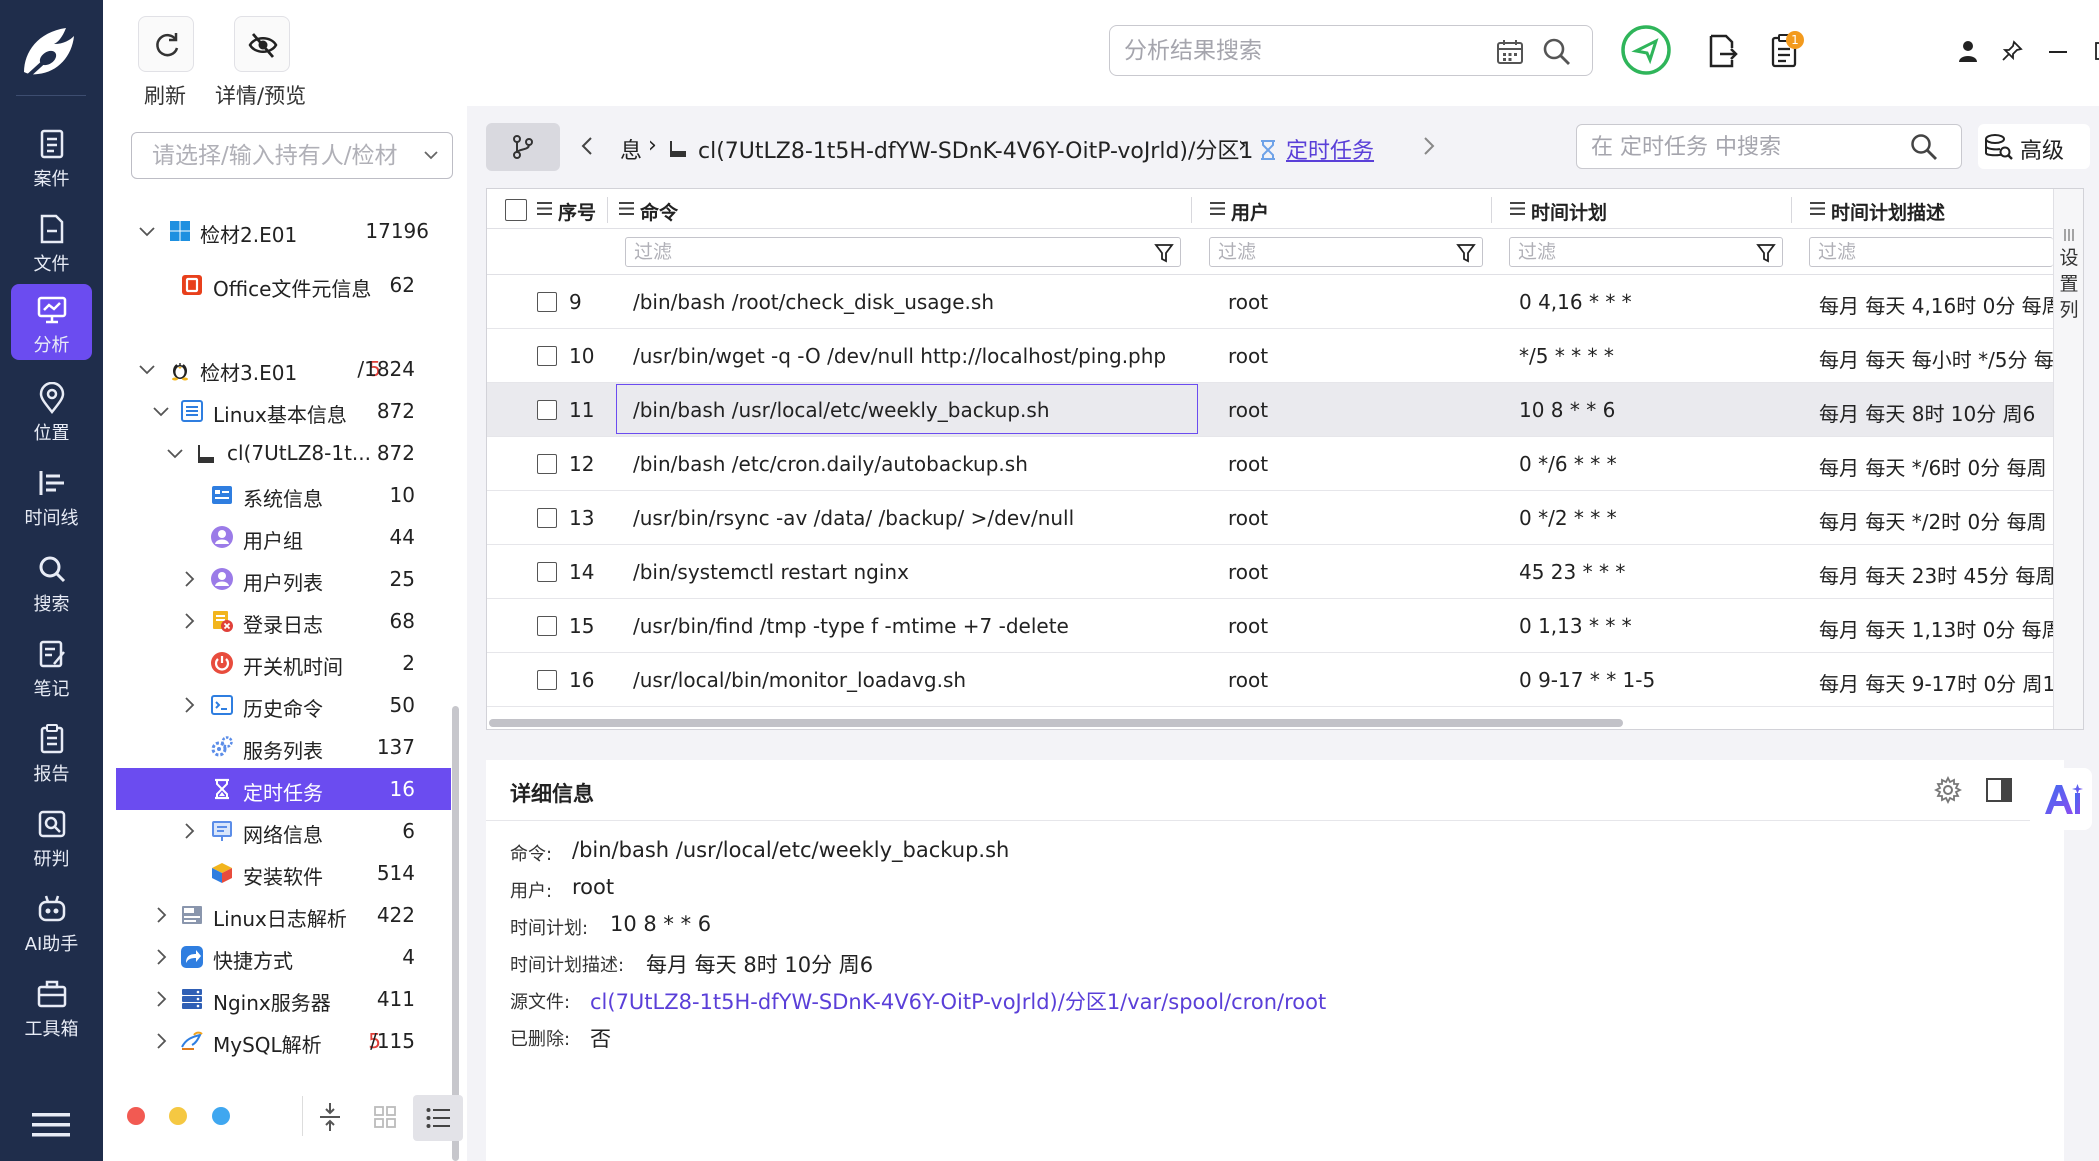 The width and height of the screenshot is (2099, 1161). Describe the element at coordinates (2034, 146) in the screenshot. I see `advanced-search-button: 高级` at that location.